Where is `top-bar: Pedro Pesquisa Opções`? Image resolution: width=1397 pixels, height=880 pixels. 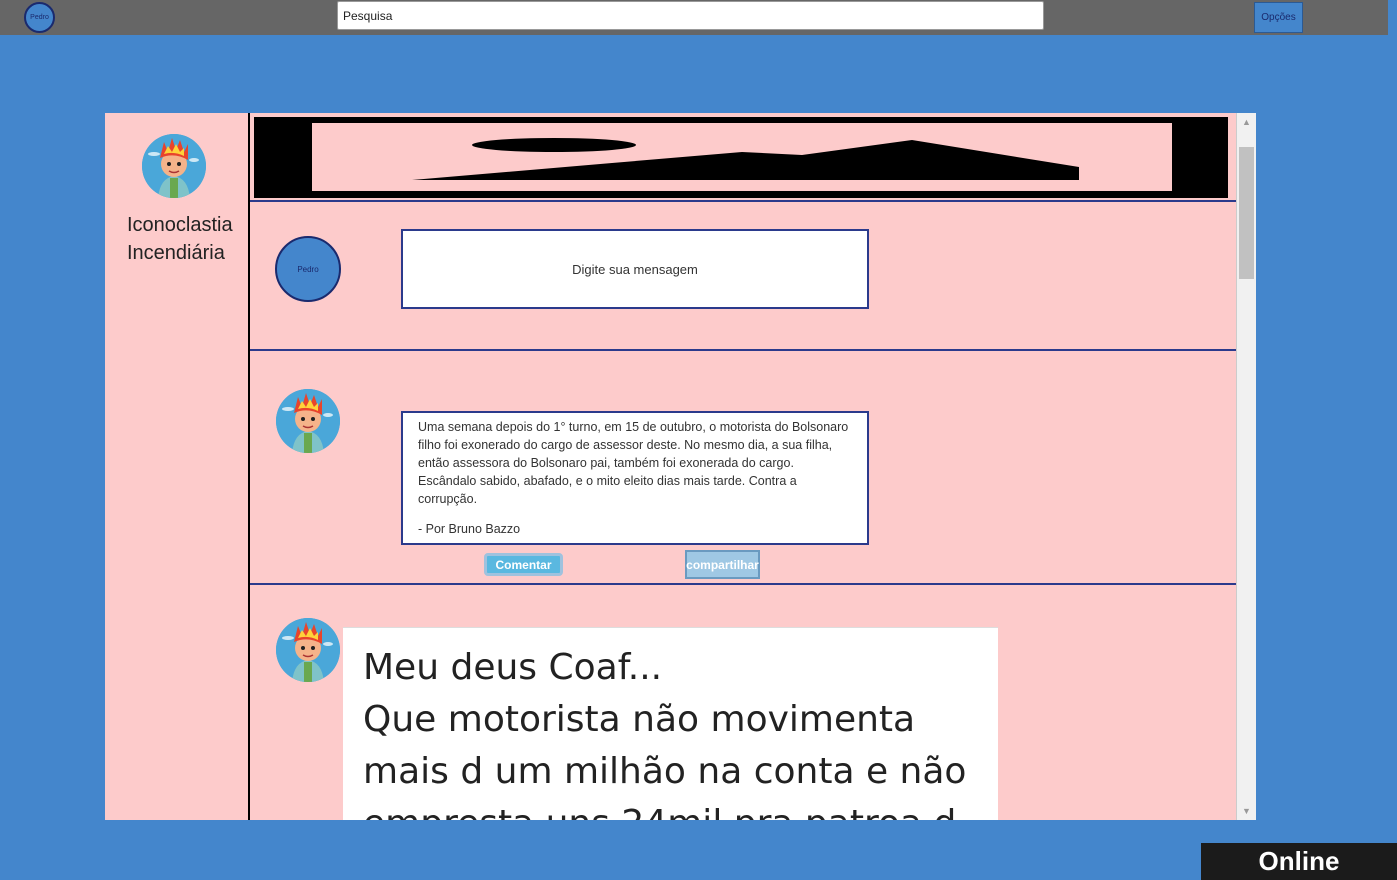 top-bar: Pedro Pesquisa Opções is located at coordinates (694, 17).